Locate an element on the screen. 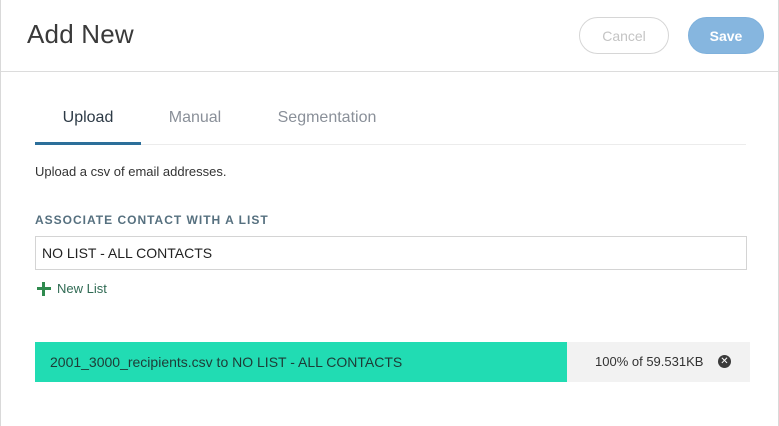 The width and height of the screenshot is (779, 426). tab-segmentation: Segmentation is located at coordinates (327, 120).